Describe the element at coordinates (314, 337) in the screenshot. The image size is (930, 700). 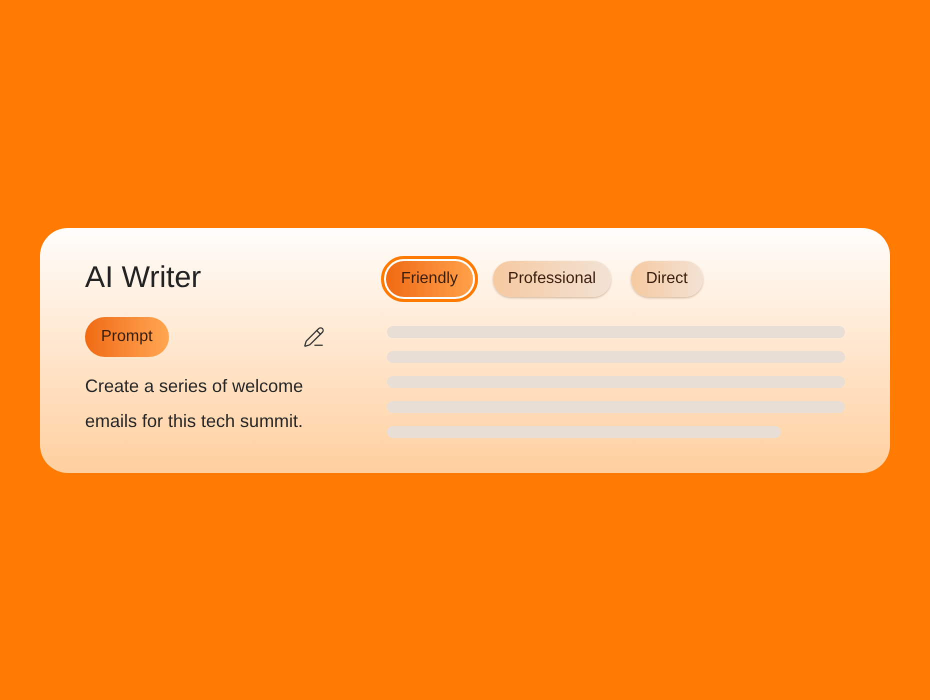
I see `edit-icon` at that location.